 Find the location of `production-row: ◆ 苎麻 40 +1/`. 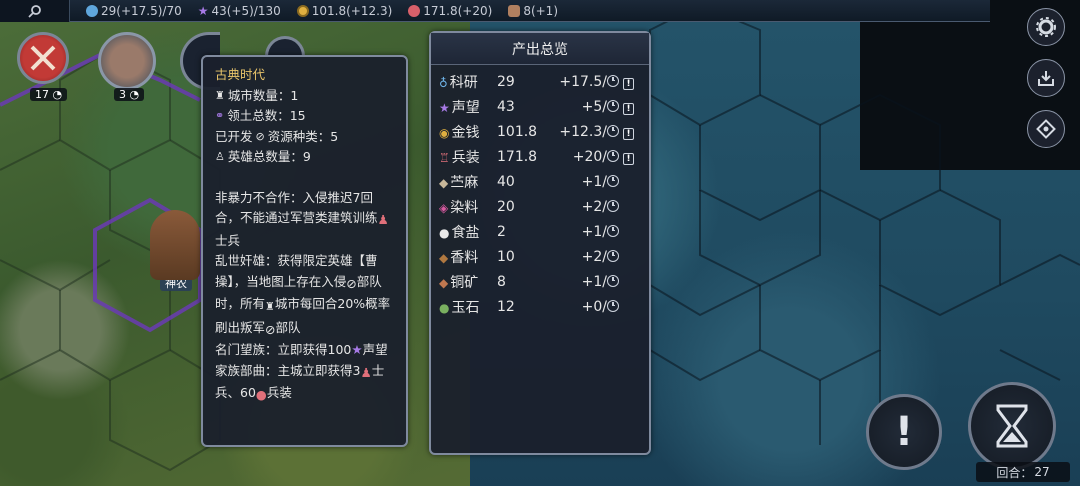

production-row: ◆ 苎麻 40 +1/ is located at coordinates (544, 181).